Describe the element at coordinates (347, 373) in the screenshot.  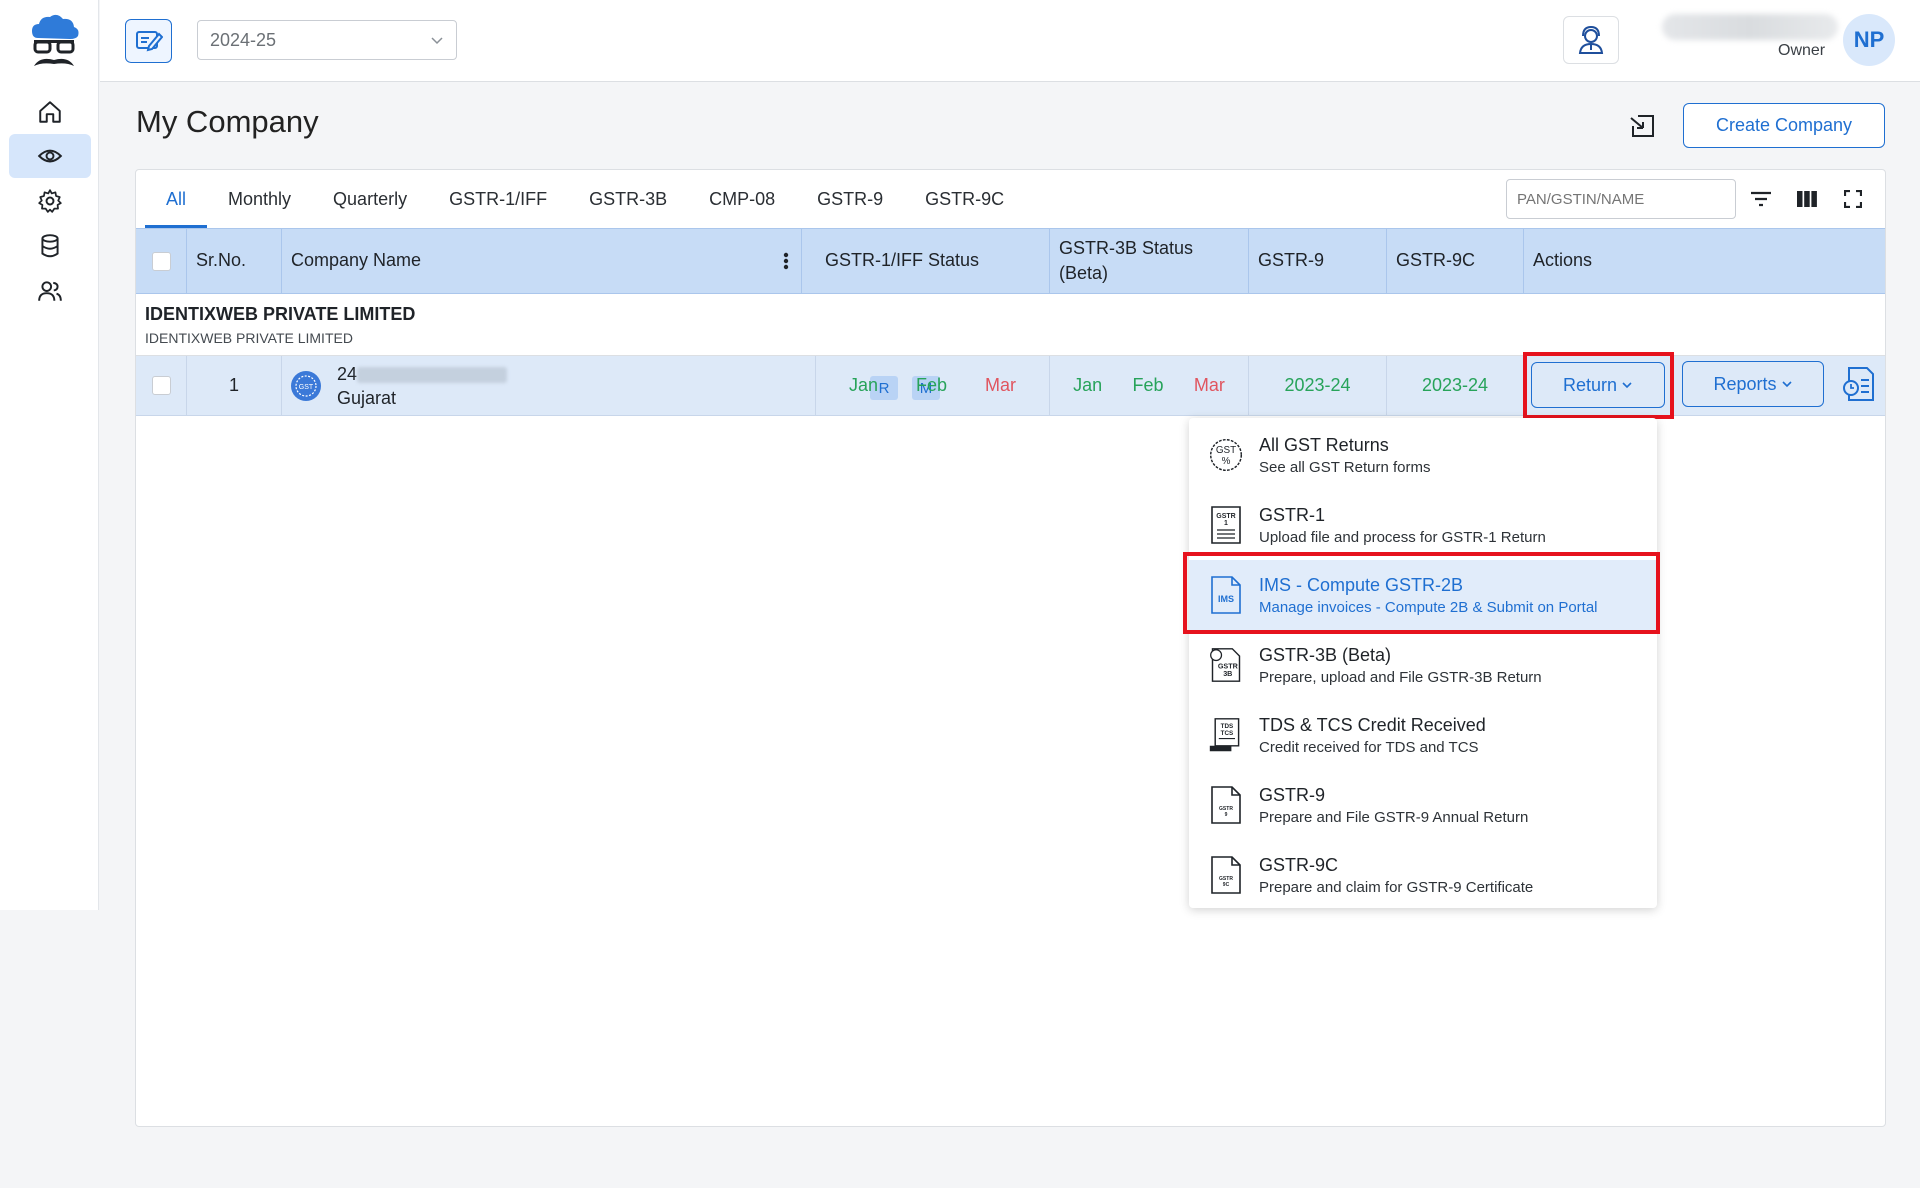
I see `row-gstin-prefix: 24` at that location.